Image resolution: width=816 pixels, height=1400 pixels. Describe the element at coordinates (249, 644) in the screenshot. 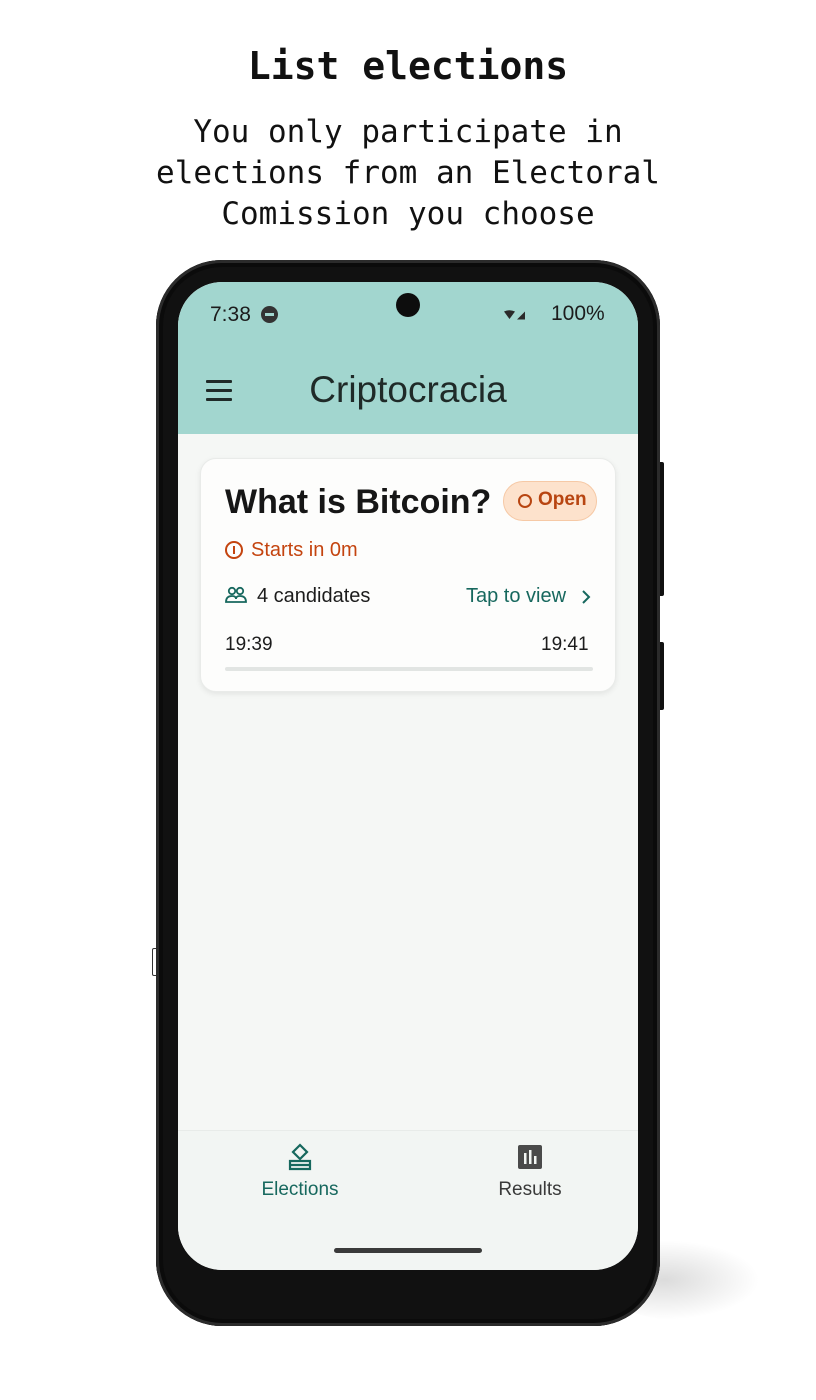

I see `start-time: 19:39` at that location.